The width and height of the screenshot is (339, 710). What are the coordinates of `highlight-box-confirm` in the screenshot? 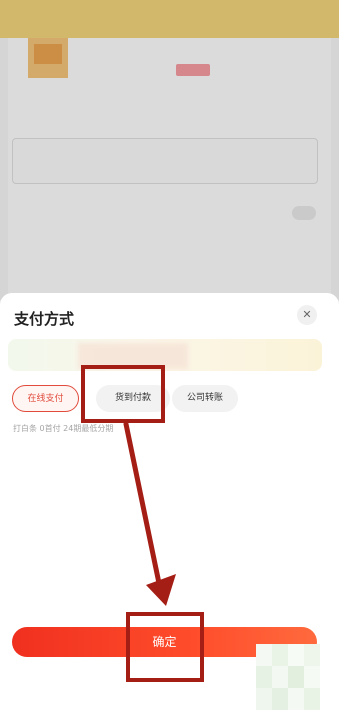 It's located at (165, 647).